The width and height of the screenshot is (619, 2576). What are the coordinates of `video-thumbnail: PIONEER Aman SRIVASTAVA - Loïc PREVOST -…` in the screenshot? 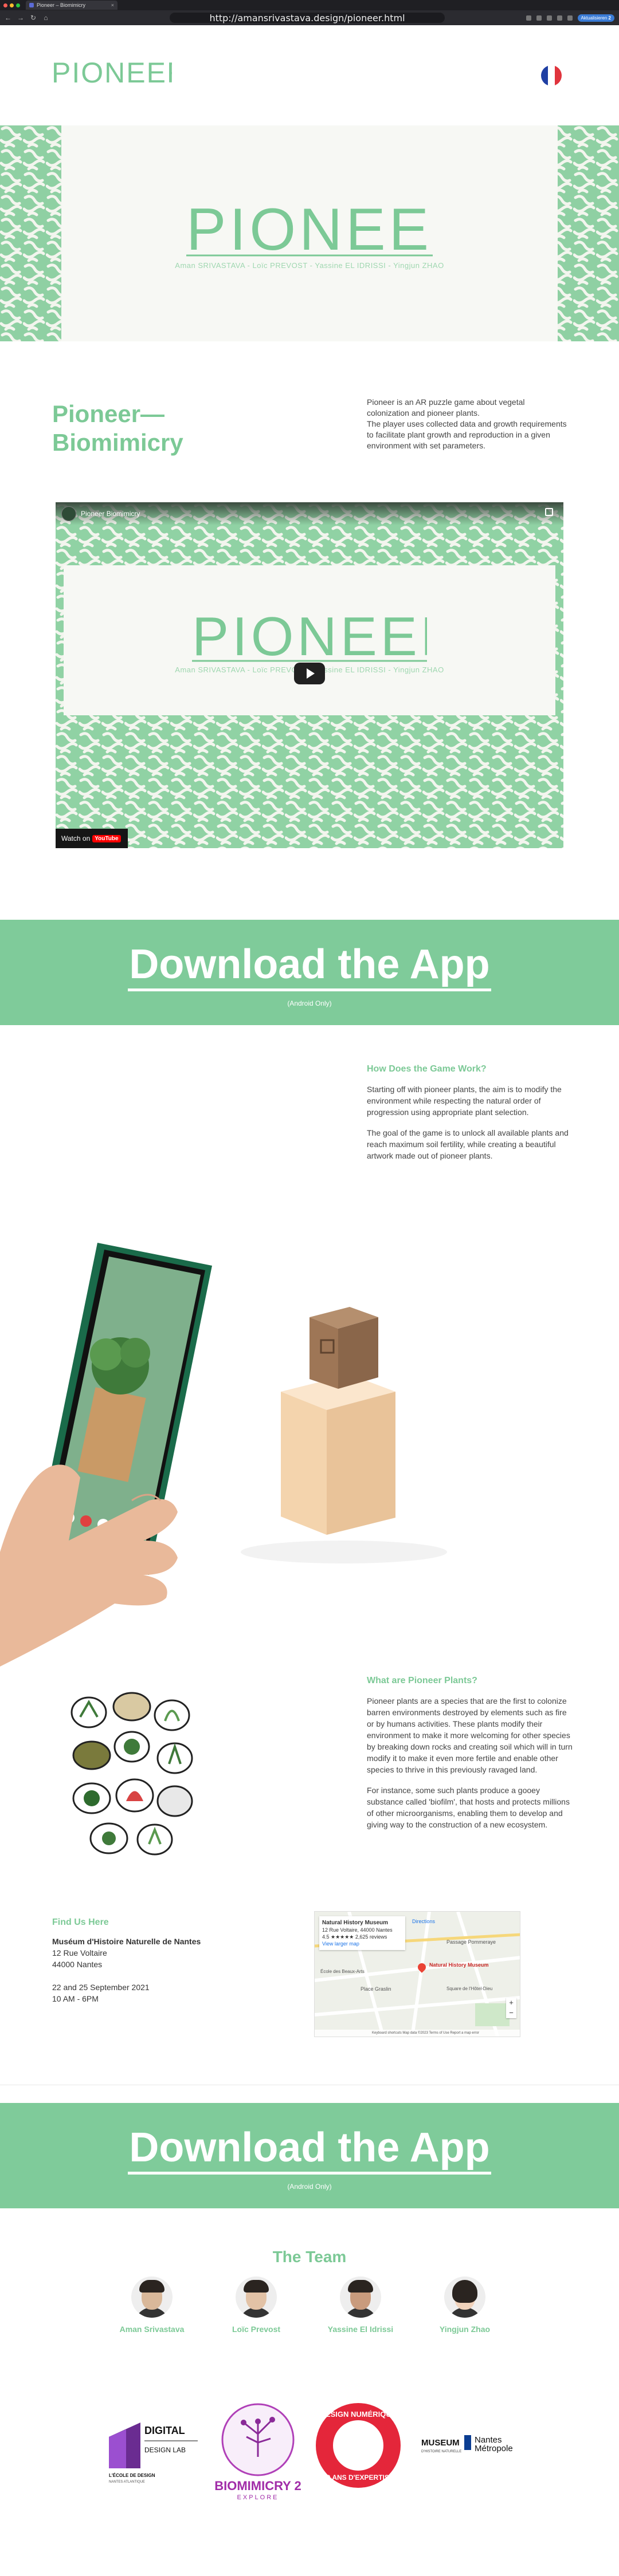 It's located at (309, 640).